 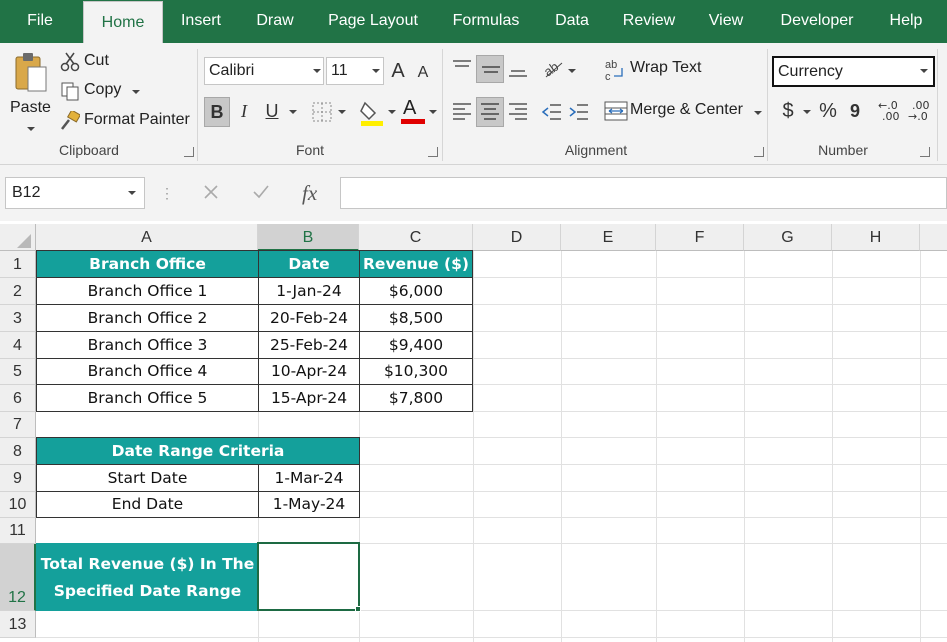 What do you see at coordinates (876, 237) in the screenshot?
I see `column-header-h: H` at bounding box center [876, 237].